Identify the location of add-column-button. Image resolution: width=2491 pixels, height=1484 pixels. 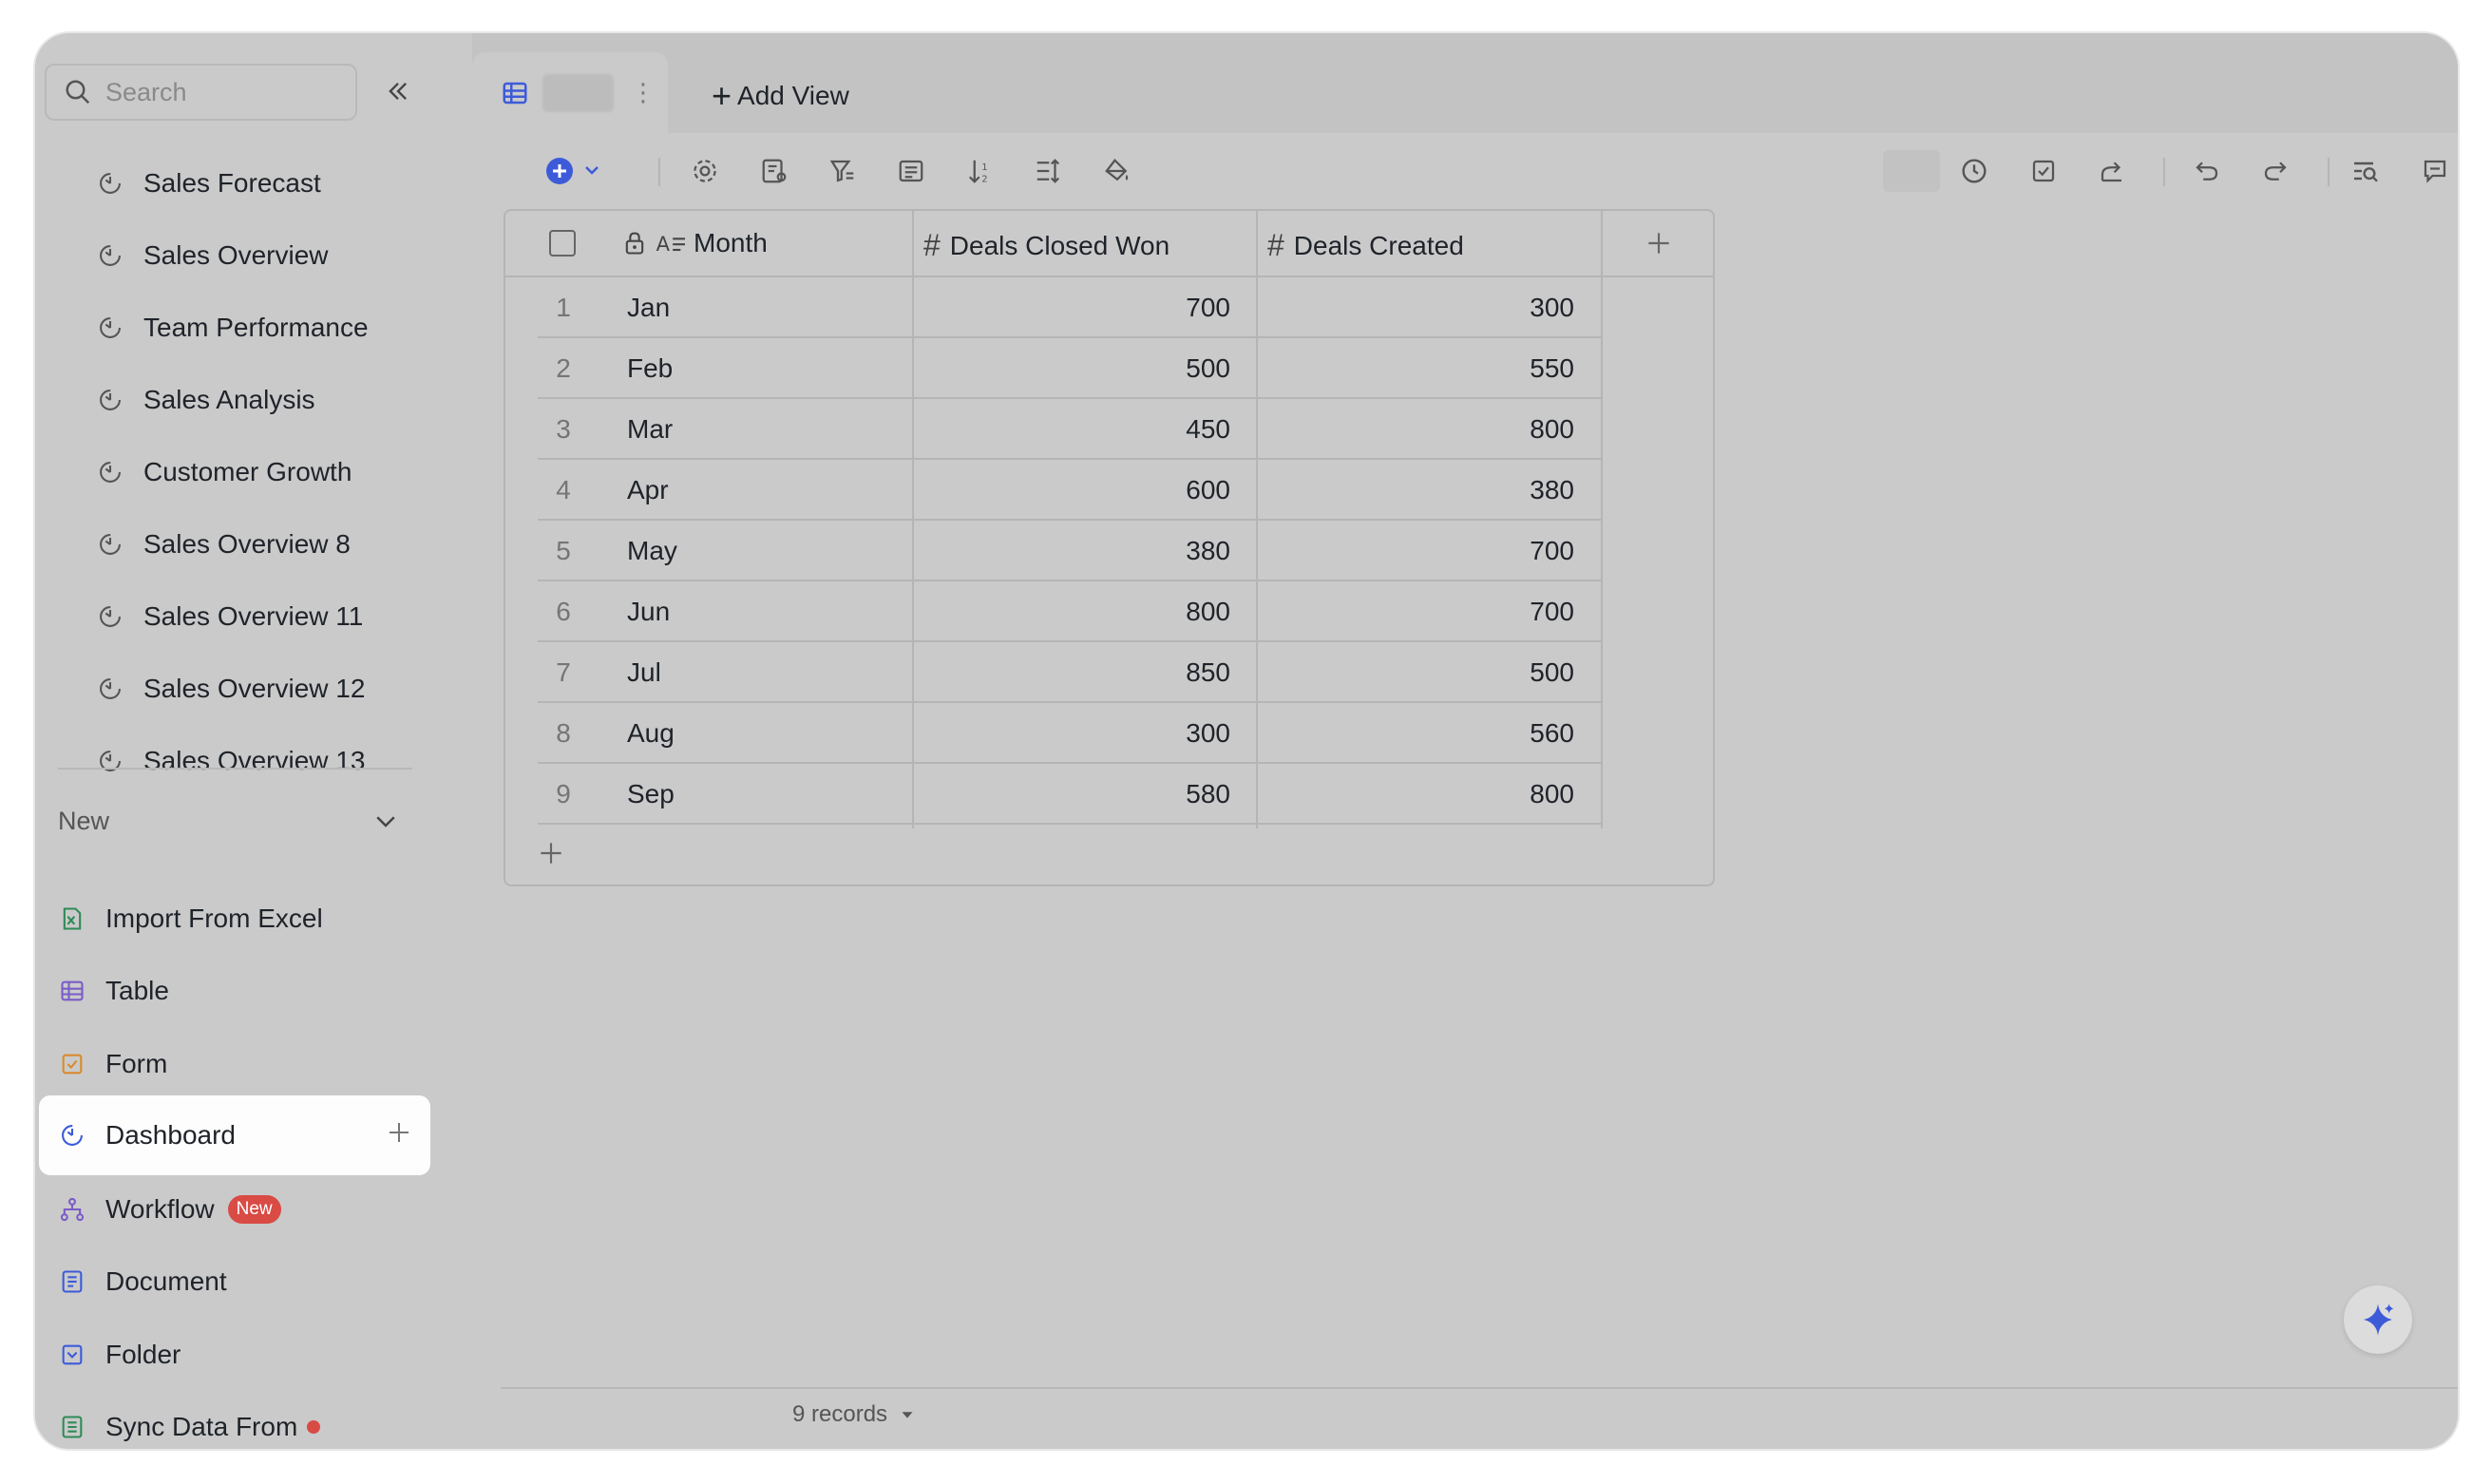
(1659, 244).